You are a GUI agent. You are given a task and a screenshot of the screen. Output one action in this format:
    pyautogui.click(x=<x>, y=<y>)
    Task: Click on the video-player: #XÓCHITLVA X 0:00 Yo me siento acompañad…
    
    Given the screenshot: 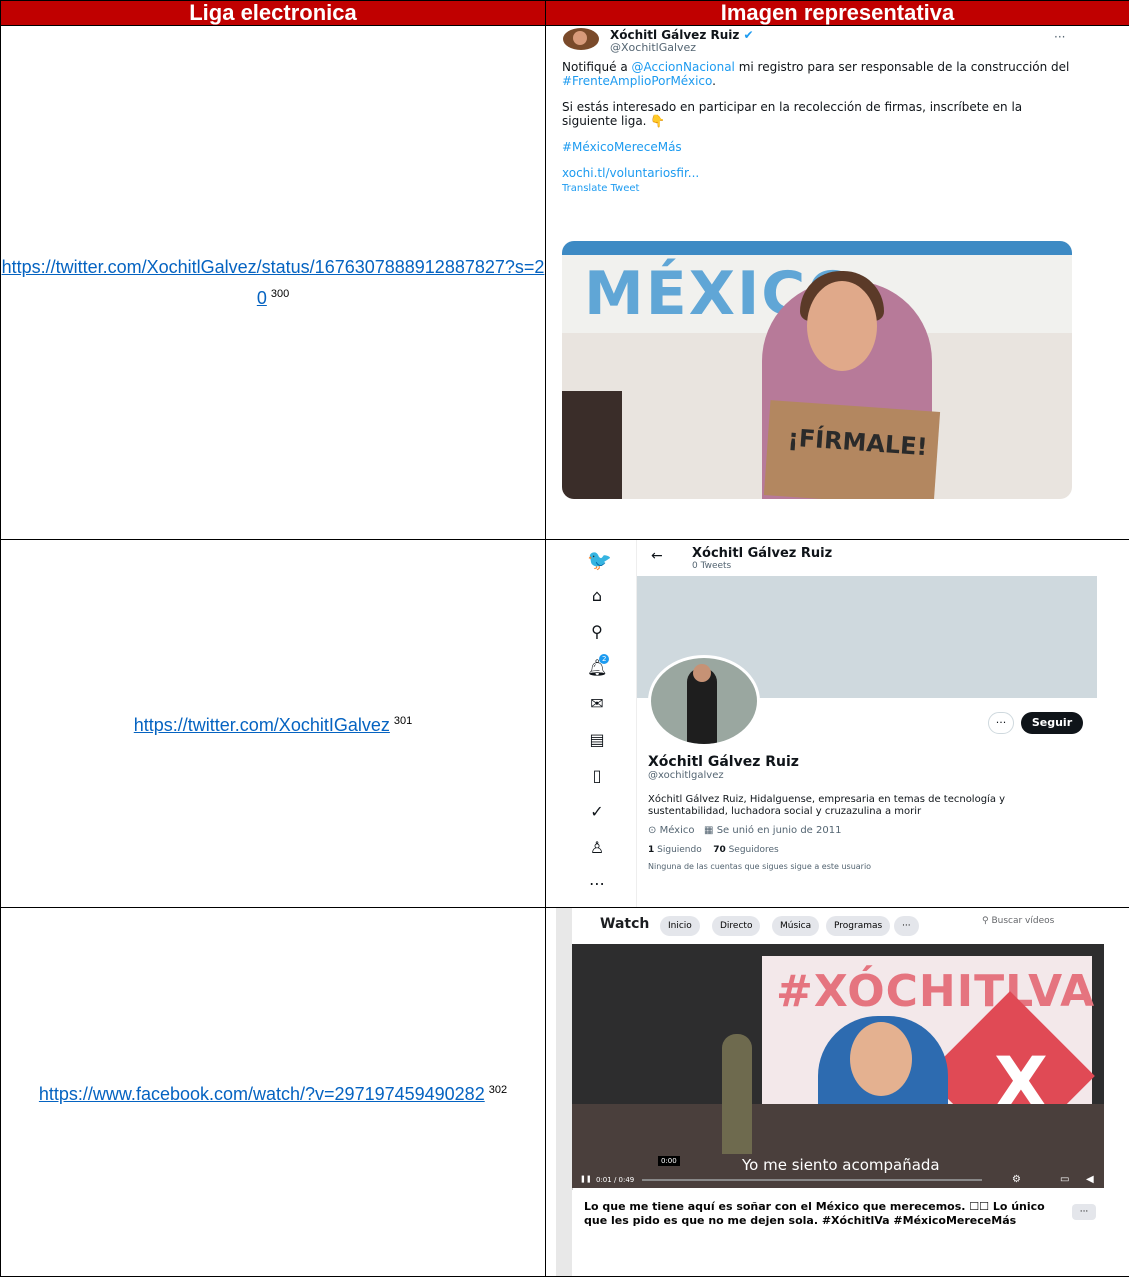 What is the action you would take?
    pyautogui.click(x=838, y=1066)
    